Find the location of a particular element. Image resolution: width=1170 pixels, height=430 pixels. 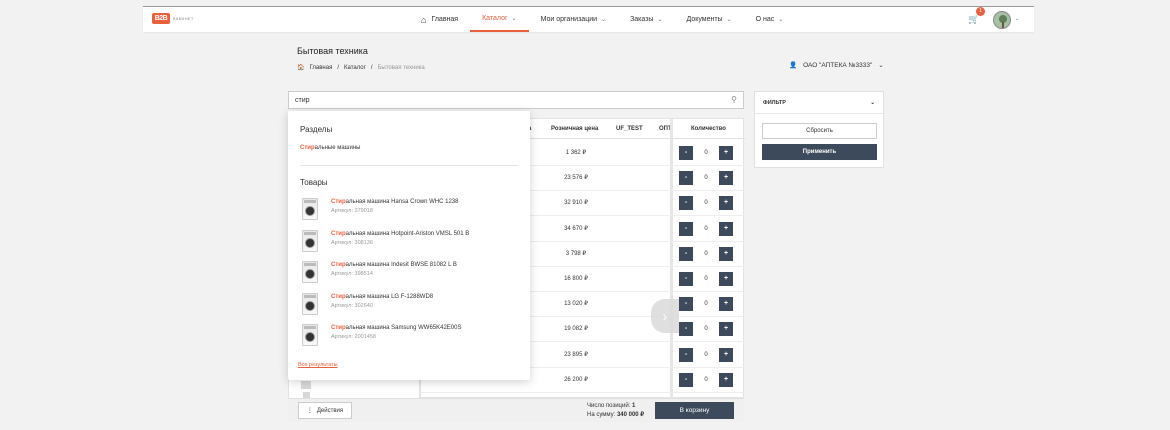

section-suggestion: Стиральные машины is located at coordinates (330, 148).